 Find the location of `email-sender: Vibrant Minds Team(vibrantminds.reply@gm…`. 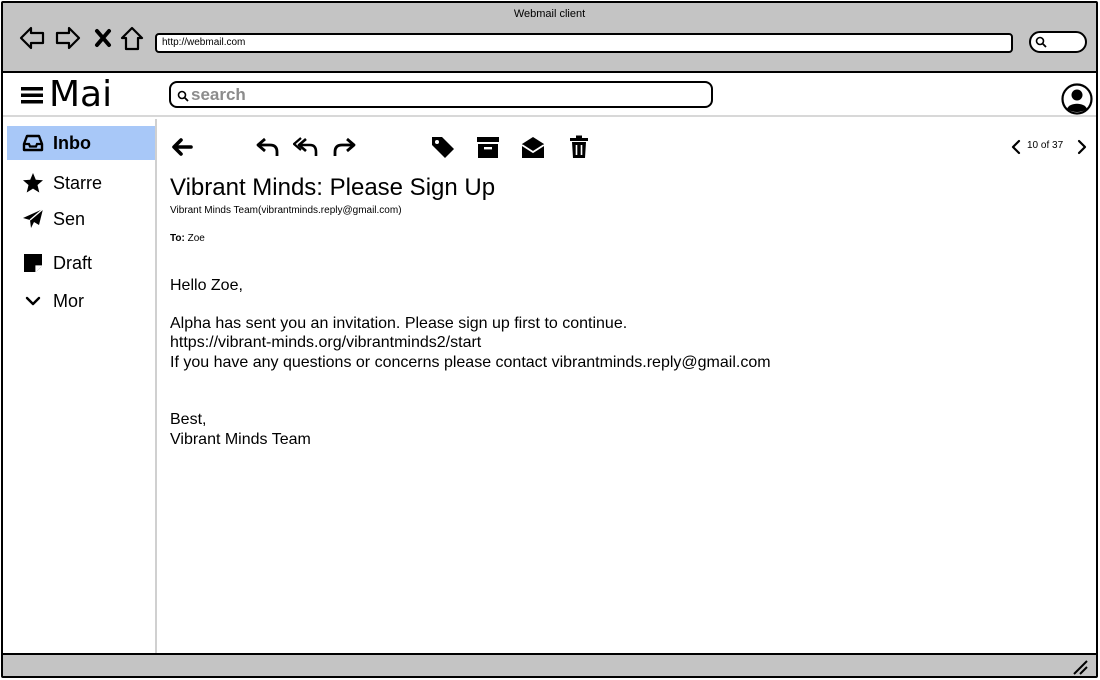

email-sender: Vibrant Minds Team(vibrantminds.reply@gm… is located at coordinates (286, 210).